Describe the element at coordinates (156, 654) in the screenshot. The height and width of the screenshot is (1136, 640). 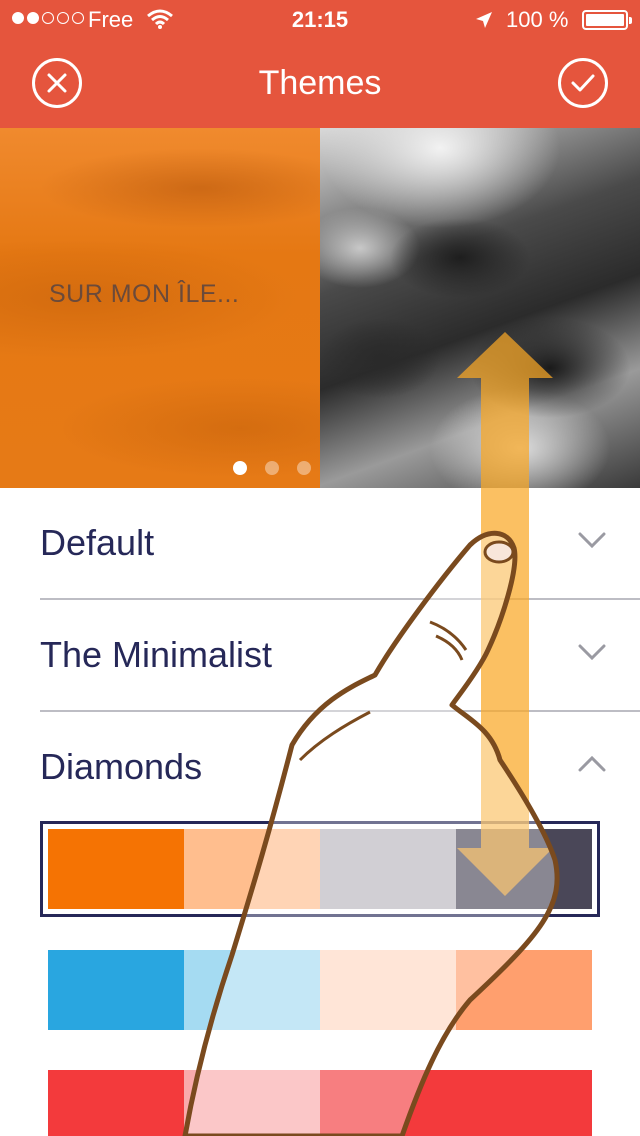
I see `theme-label: The Minimalist` at that location.